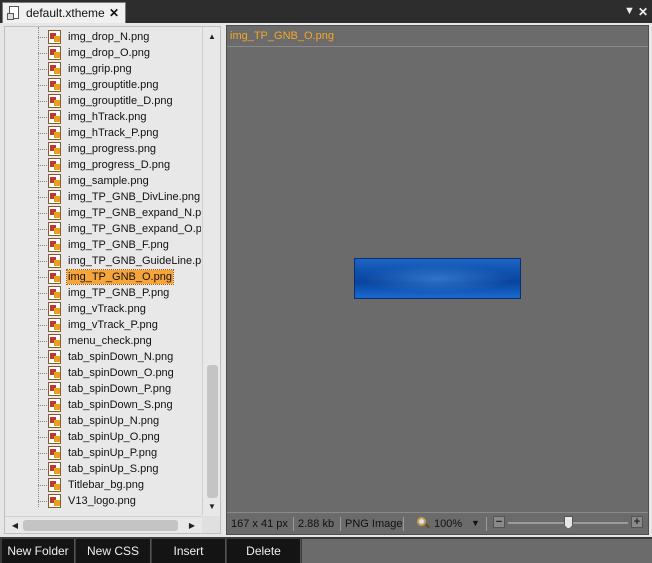  What do you see at coordinates (114, 421) in the screenshot?
I see `tree-file-label: tab_spinUp_N.png` at bounding box center [114, 421].